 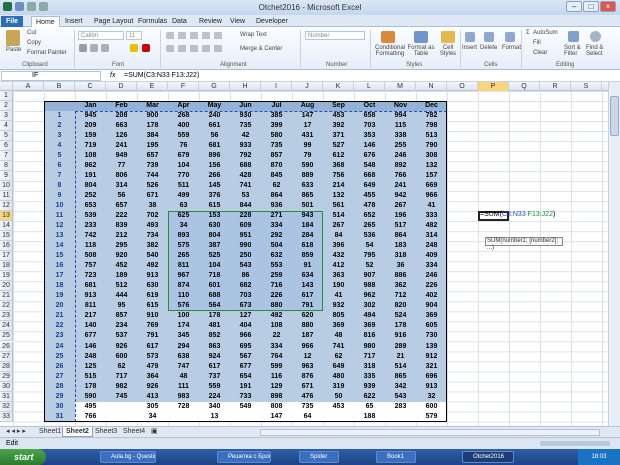 I want to click on data-cell: 48, so click(x=338, y=336).